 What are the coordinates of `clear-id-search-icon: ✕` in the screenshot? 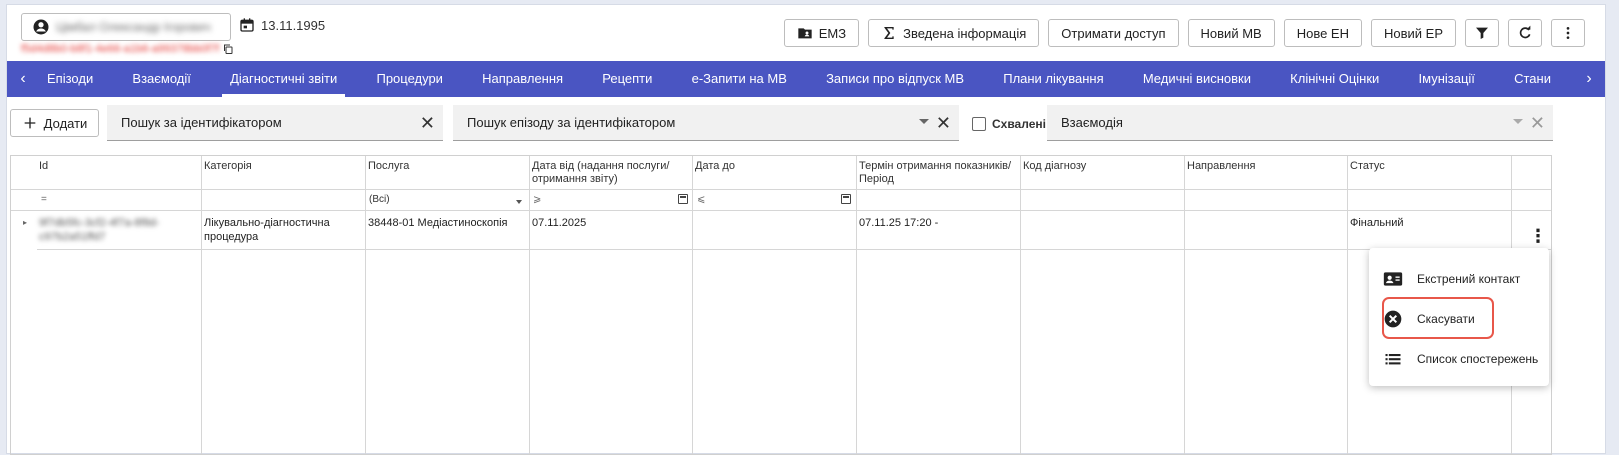 It's located at (427, 123).